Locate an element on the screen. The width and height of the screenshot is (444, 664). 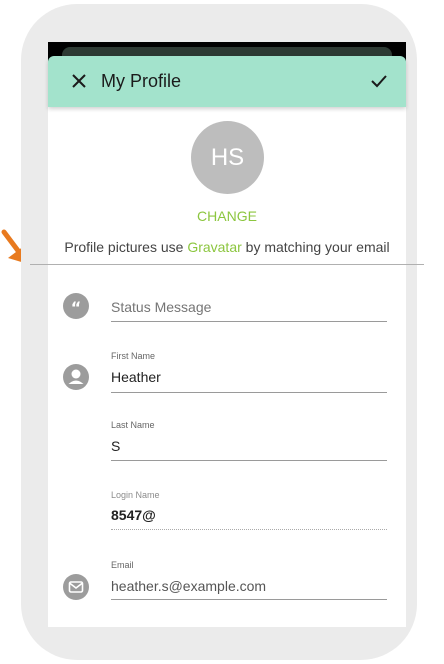
save-button is located at coordinates (379, 81).